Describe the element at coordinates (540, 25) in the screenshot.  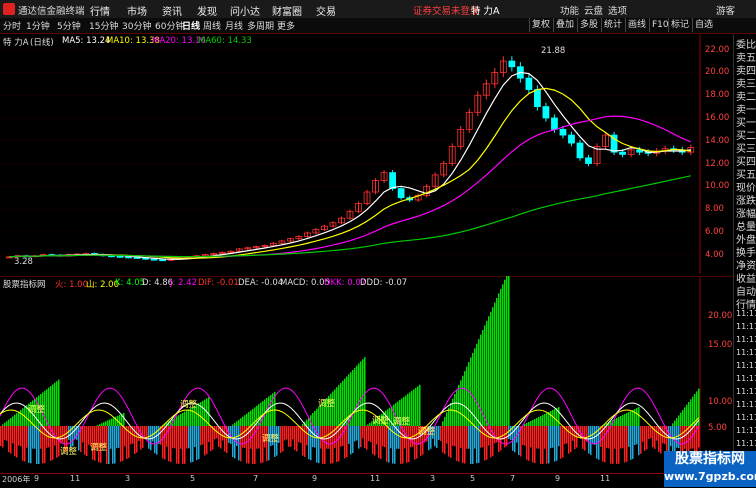
I see `tool-restore-rights: 复权` at that location.